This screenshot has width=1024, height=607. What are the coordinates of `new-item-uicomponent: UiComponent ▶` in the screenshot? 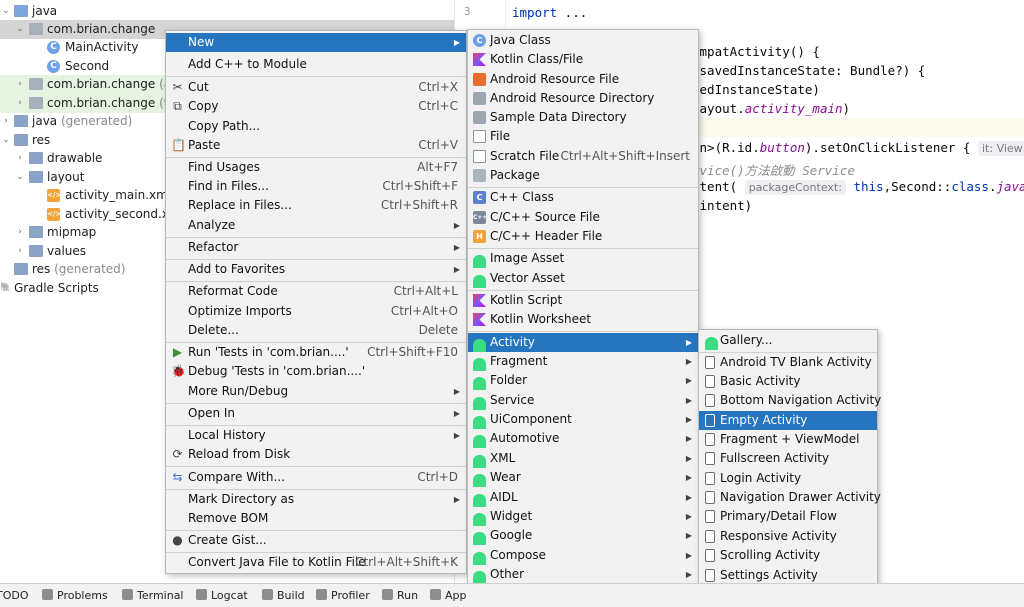 It's located at (583, 419).